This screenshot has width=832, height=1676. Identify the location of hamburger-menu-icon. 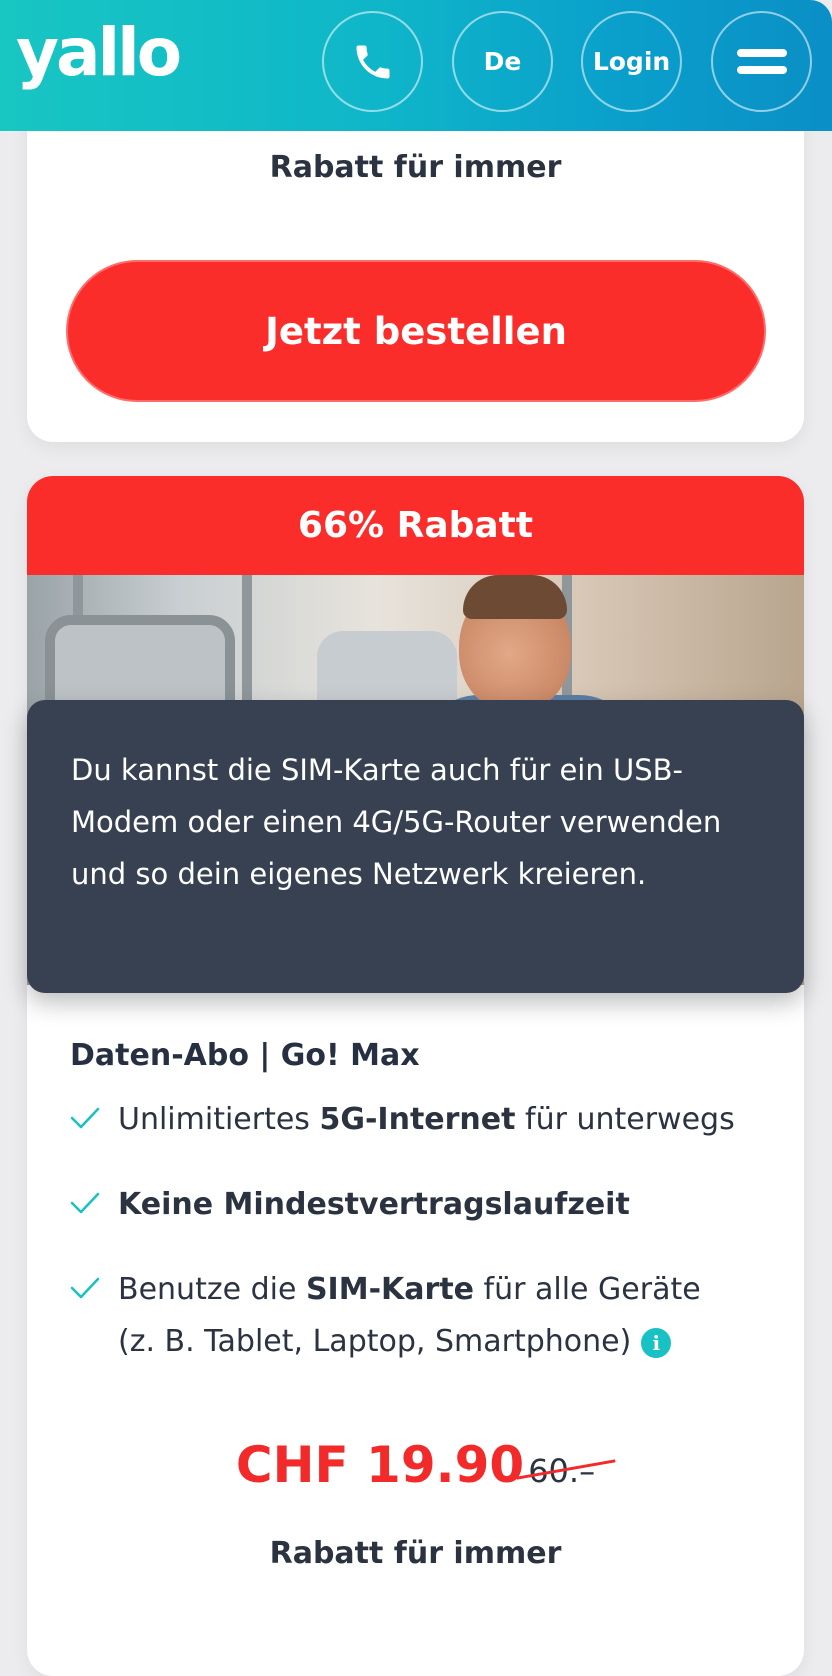
(761, 61).